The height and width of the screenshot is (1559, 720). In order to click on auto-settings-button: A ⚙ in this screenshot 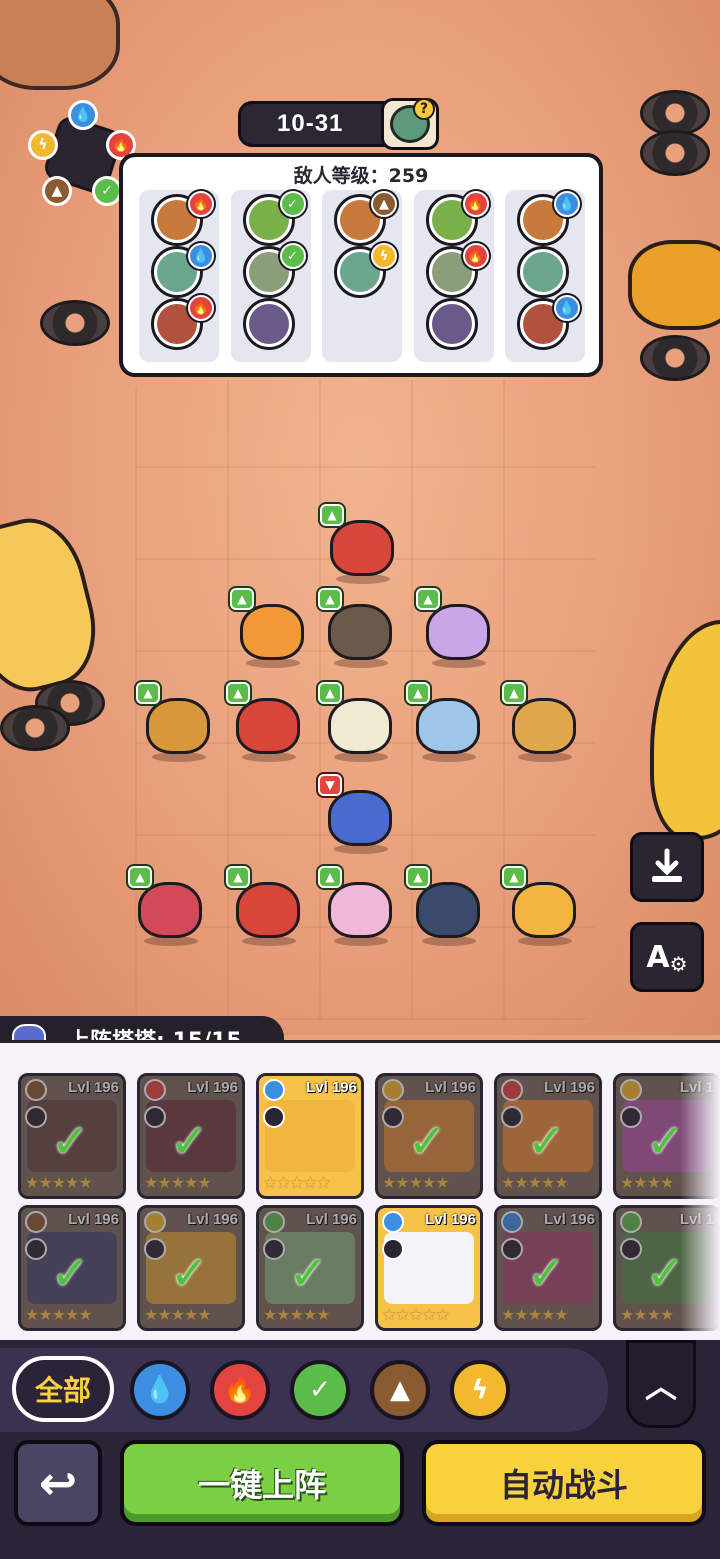, I will do `click(667, 957)`.